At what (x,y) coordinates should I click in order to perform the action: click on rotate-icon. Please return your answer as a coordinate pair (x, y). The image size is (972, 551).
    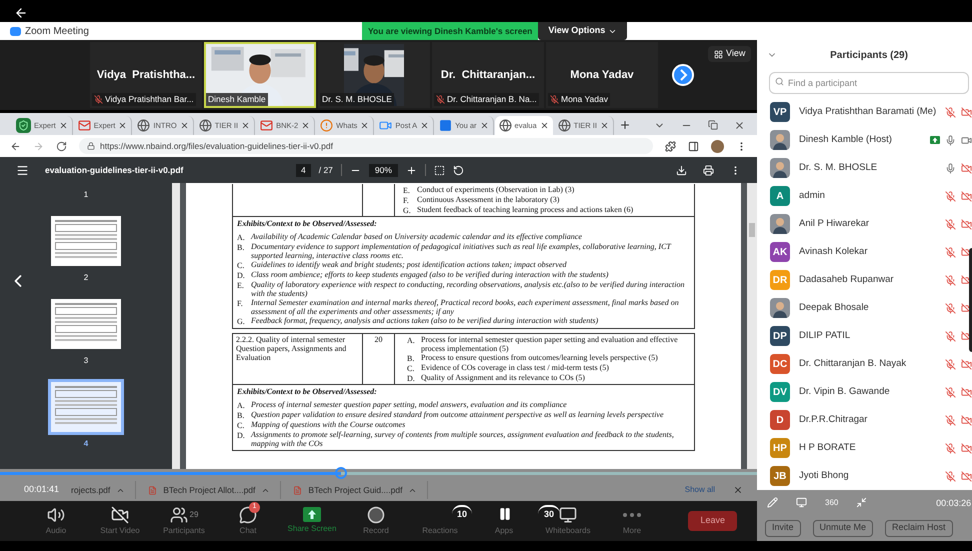
    Looking at the image, I should click on (458, 170).